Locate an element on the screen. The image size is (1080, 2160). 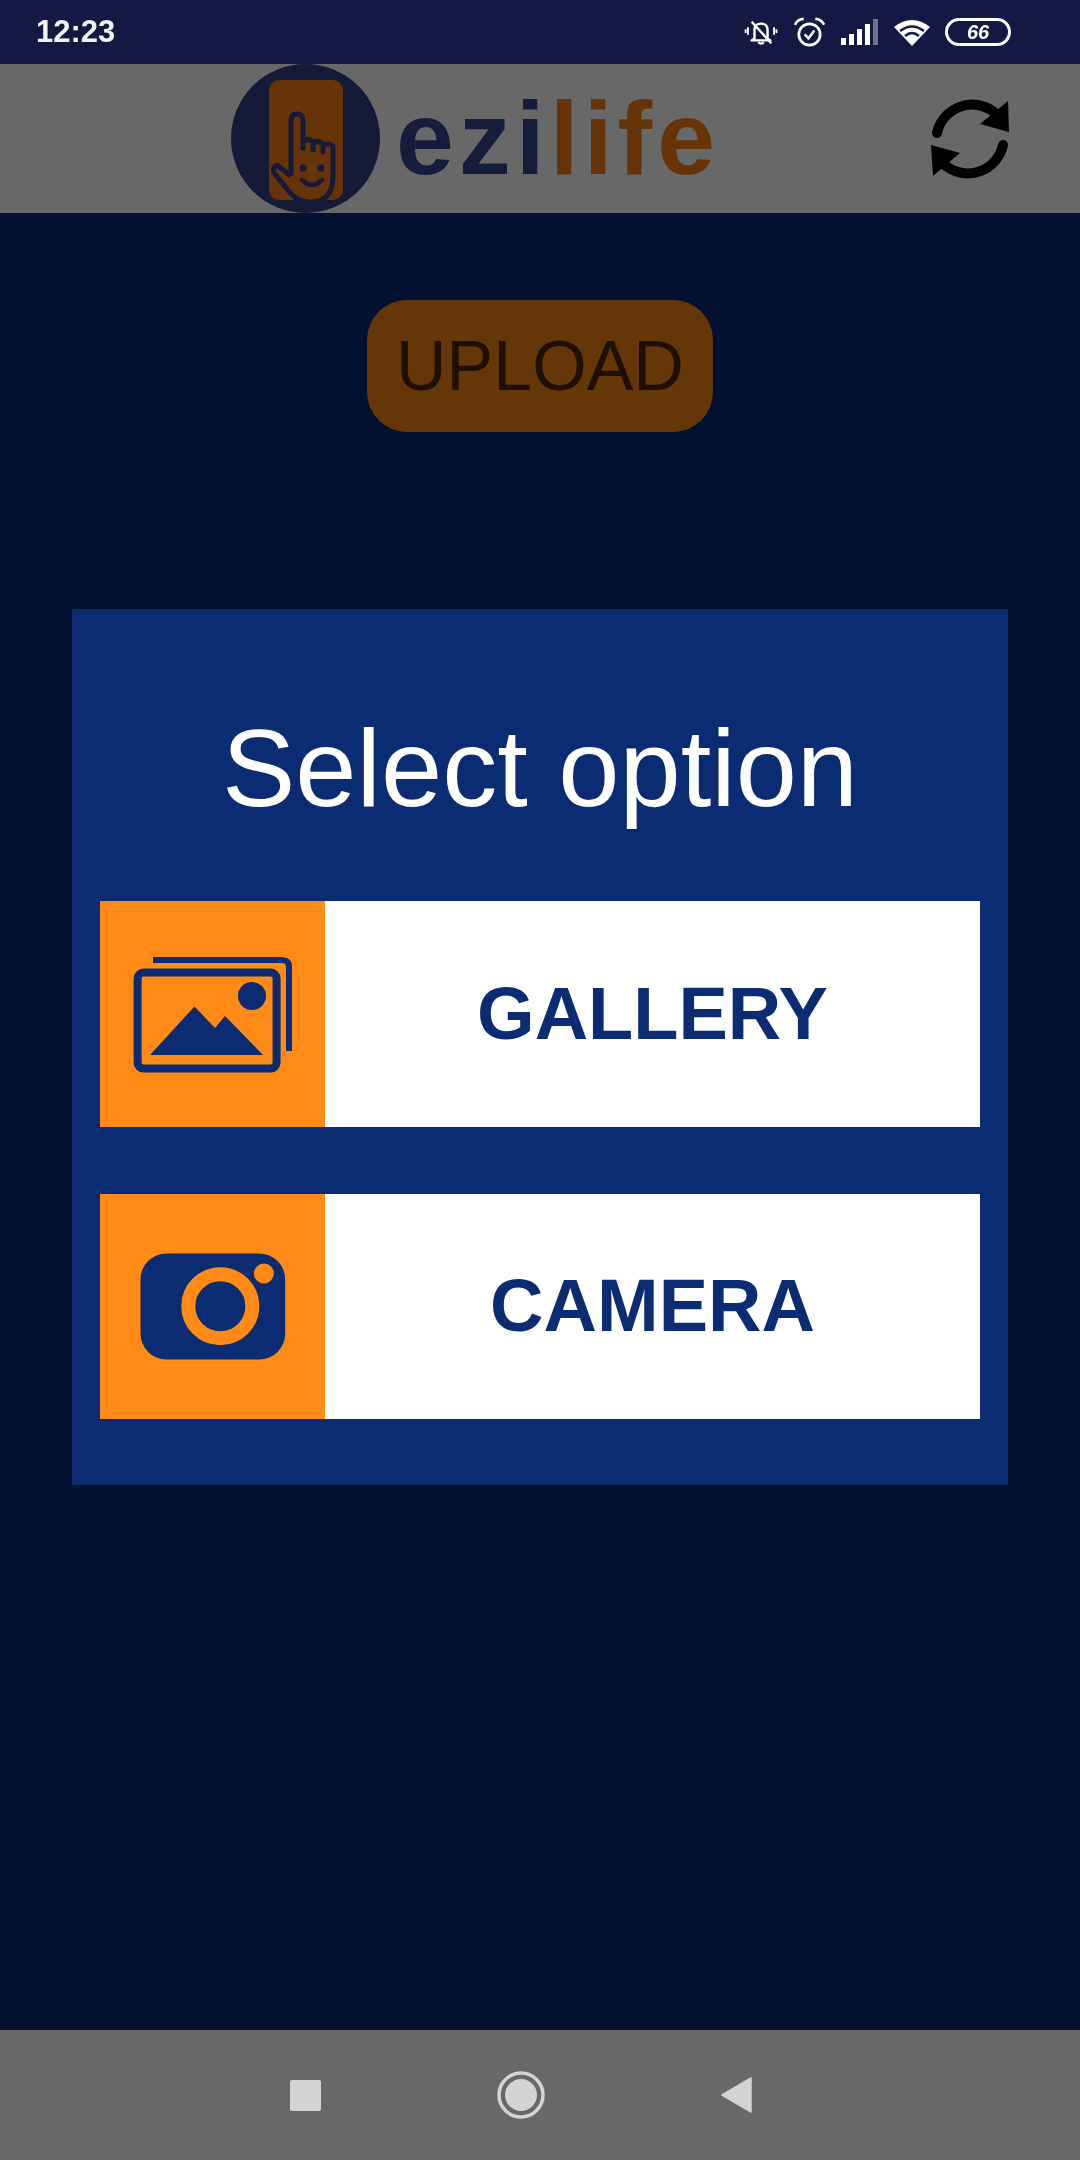
alarm-clock-icon is located at coordinates (809, 32).